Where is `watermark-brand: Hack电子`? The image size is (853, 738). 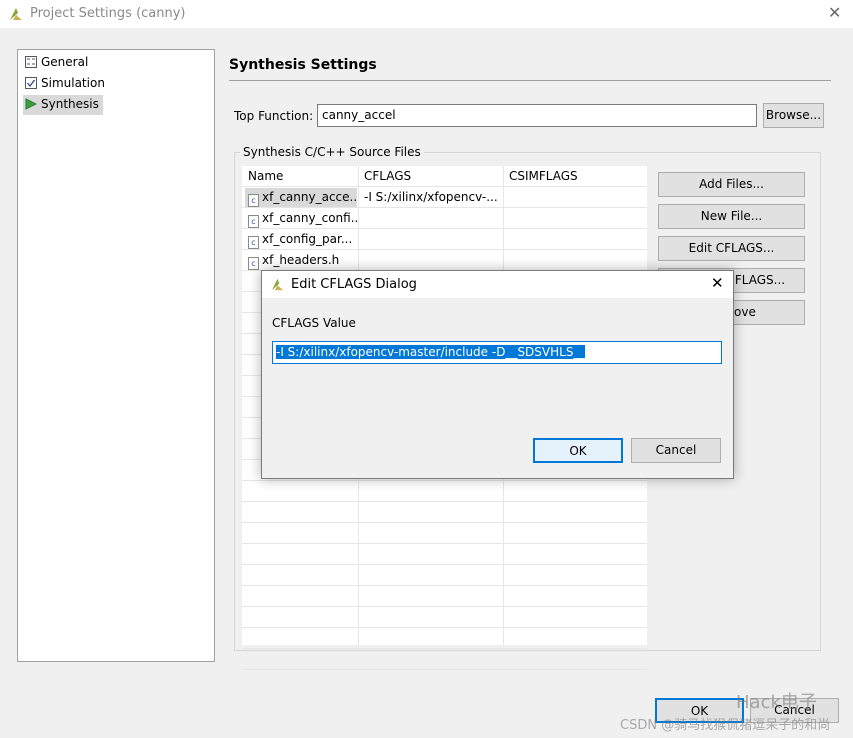 watermark-brand: Hack电子 is located at coordinates (776, 702).